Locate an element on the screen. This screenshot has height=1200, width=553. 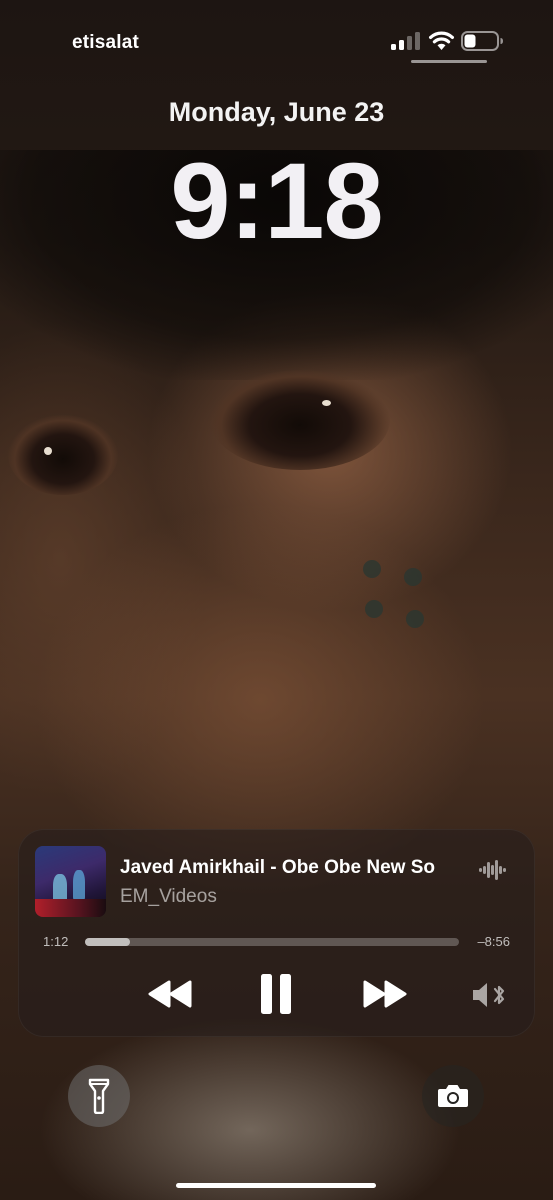
elapsed-time: 1:12 is located at coordinates (56, 941).